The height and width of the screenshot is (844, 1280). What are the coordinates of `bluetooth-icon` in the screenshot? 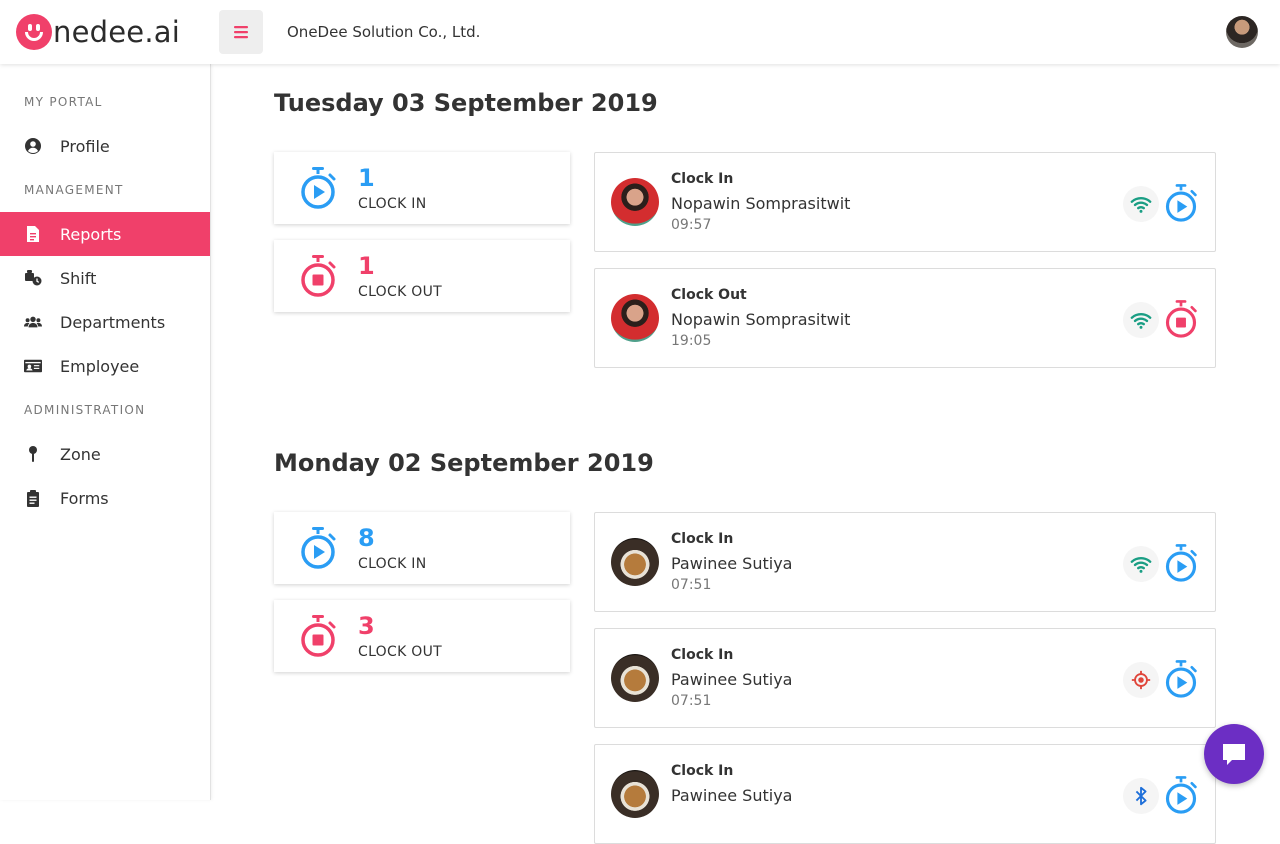 It's located at (1141, 796).